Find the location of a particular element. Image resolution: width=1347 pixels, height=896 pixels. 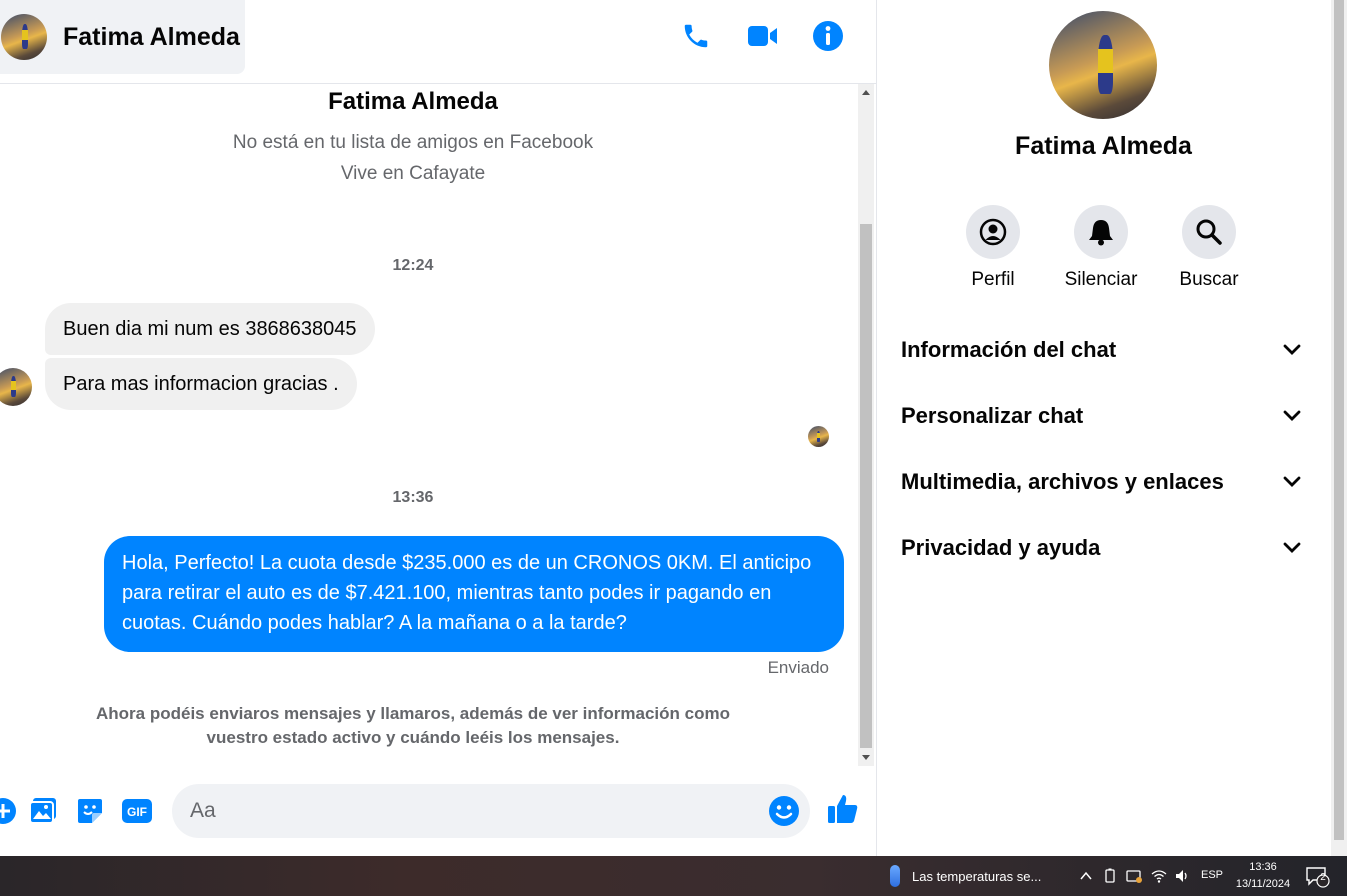

scroll-up-icon is located at coordinates (866, 92).